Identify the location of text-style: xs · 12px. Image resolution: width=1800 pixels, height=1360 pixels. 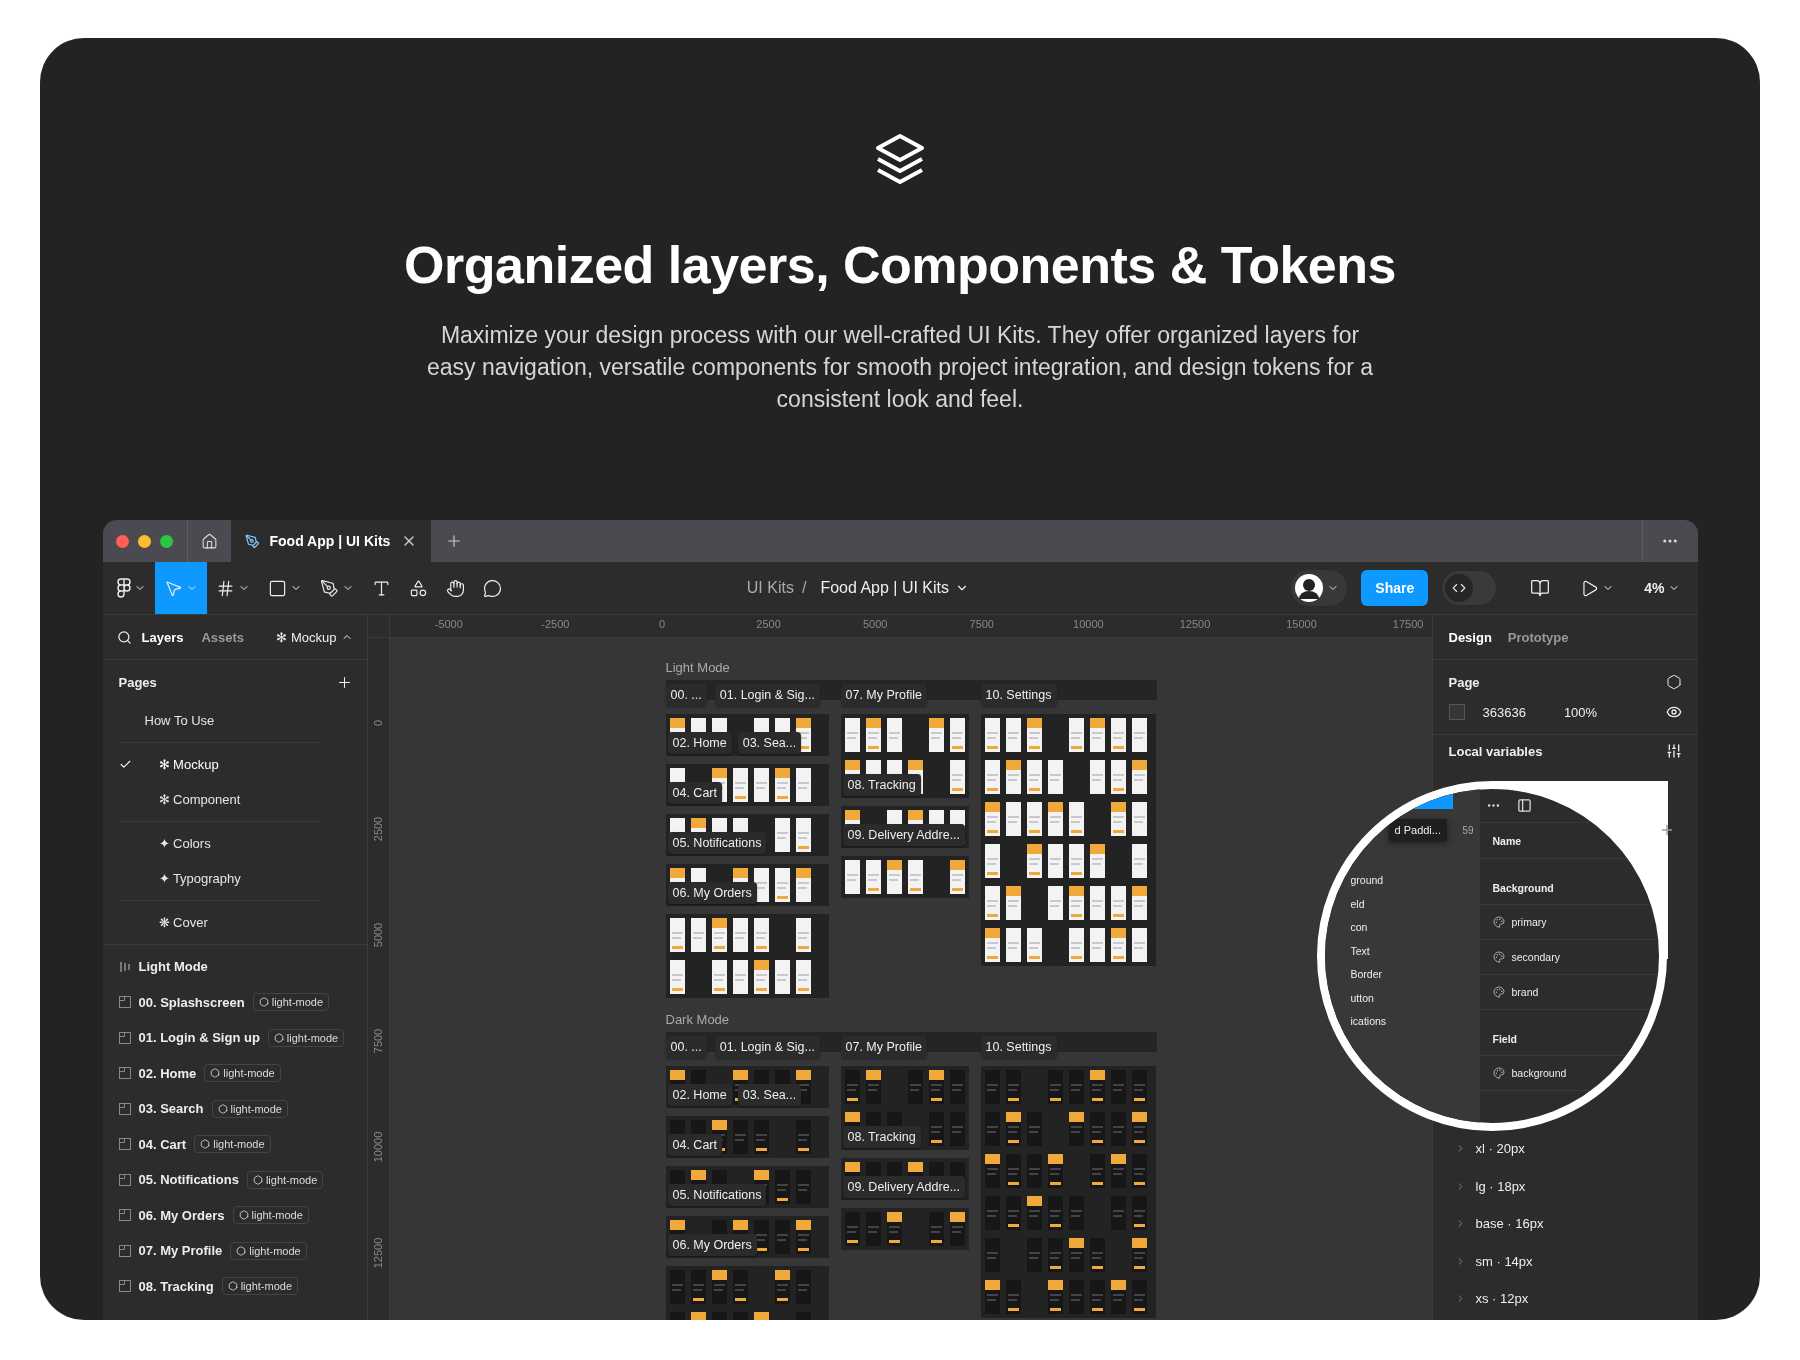
(1502, 1299).